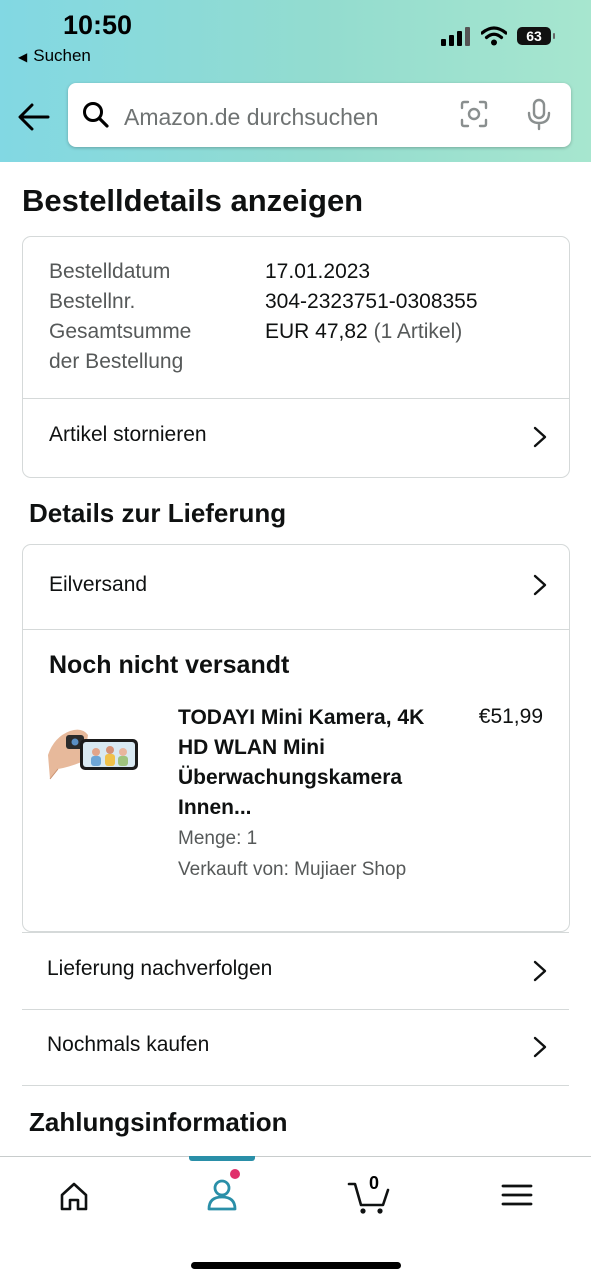 The image size is (591, 1281). What do you see at coordinates (296, 629) in the screenshot?
I see `divider` at bounding box center [296, 629].